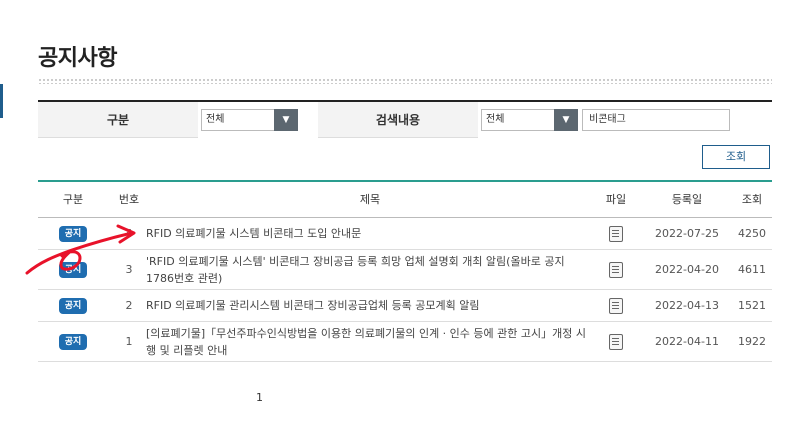 The width and height of the screenshot is (800, 437). Describe the element at coordinates (405, 199) in the screenshot. I see `table-header: 구분 번호 제목 파일 등록일 조회` at that location.